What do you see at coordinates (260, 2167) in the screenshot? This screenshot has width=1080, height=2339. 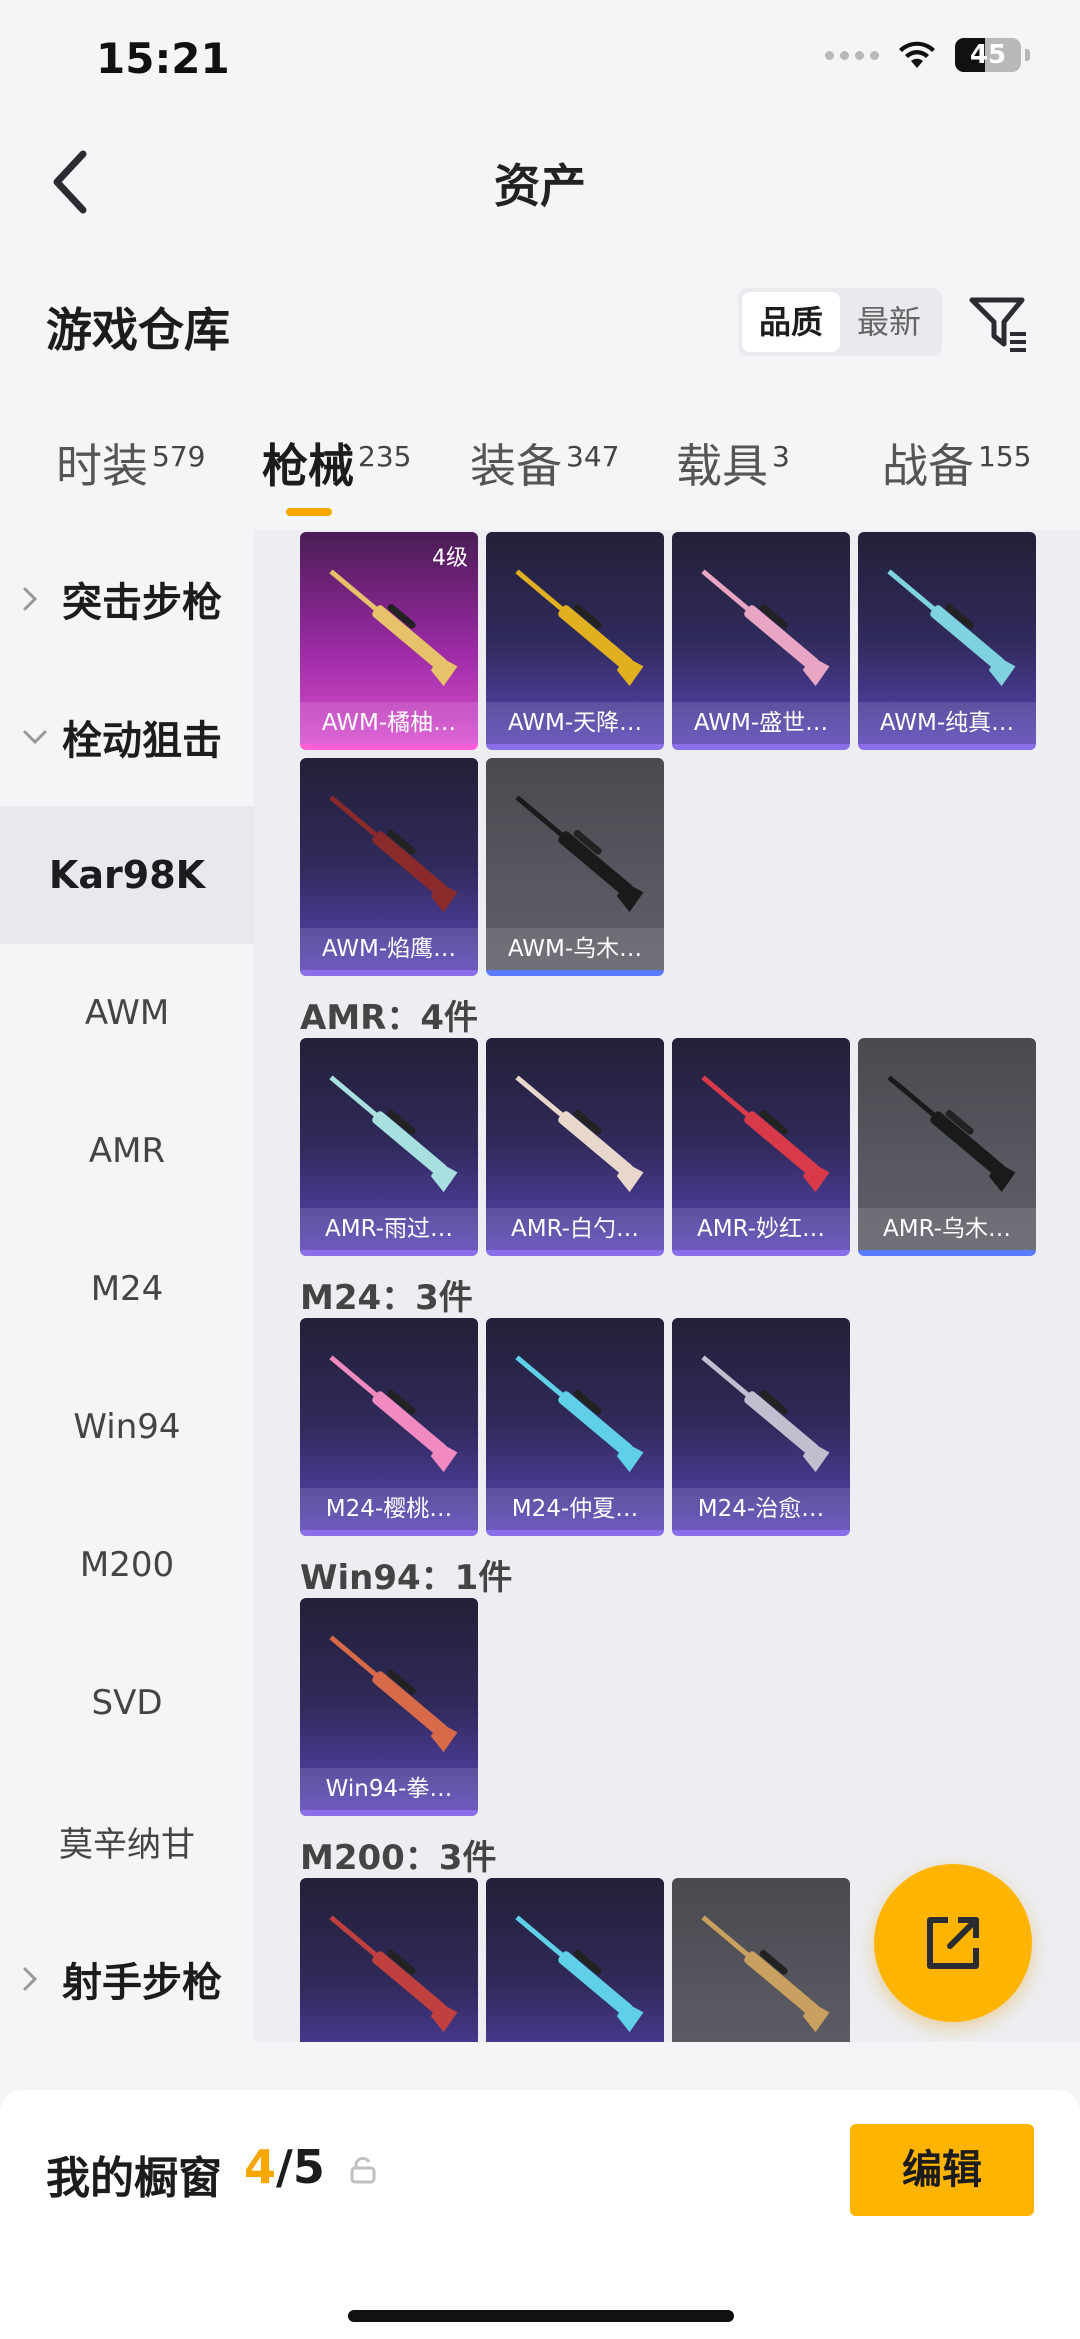 I see `showcase-current: 4` at bounding box center [260, 2167].